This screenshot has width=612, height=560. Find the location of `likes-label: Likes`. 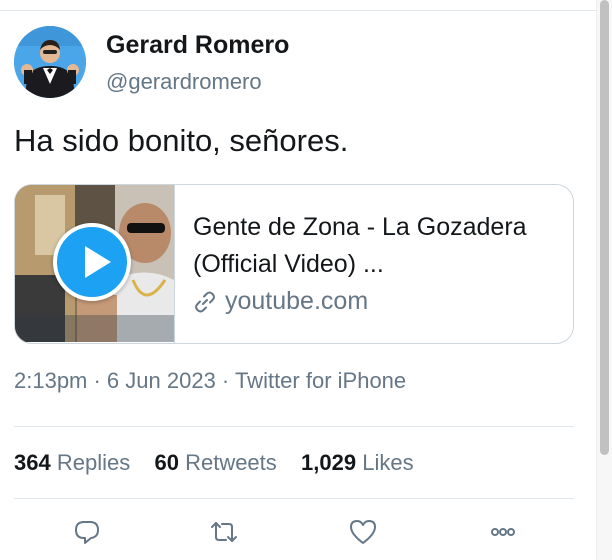

likes-label: Likes is located at coordinates (387, 462).